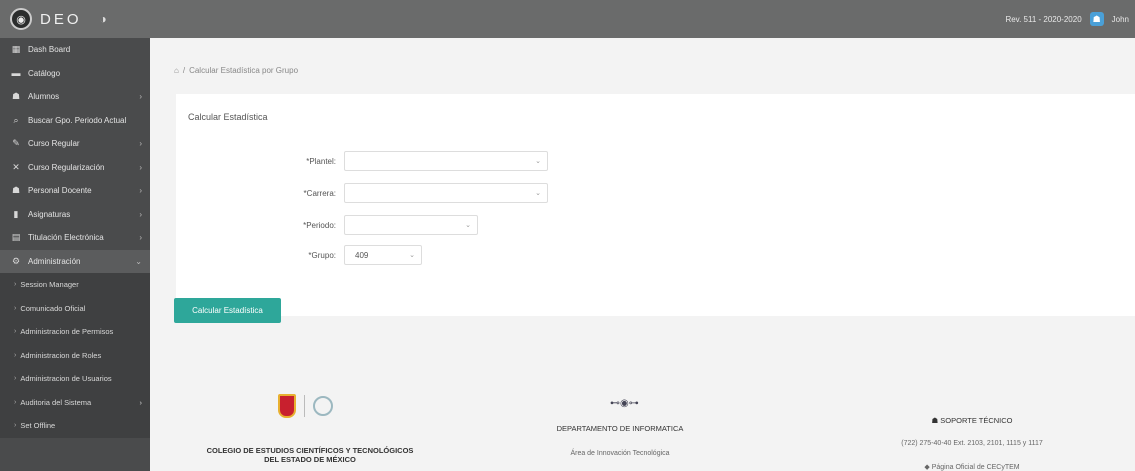  Describe the element at coordinates (927, 467) in the screenshot. I see `pin-icon: ◆` at that location.